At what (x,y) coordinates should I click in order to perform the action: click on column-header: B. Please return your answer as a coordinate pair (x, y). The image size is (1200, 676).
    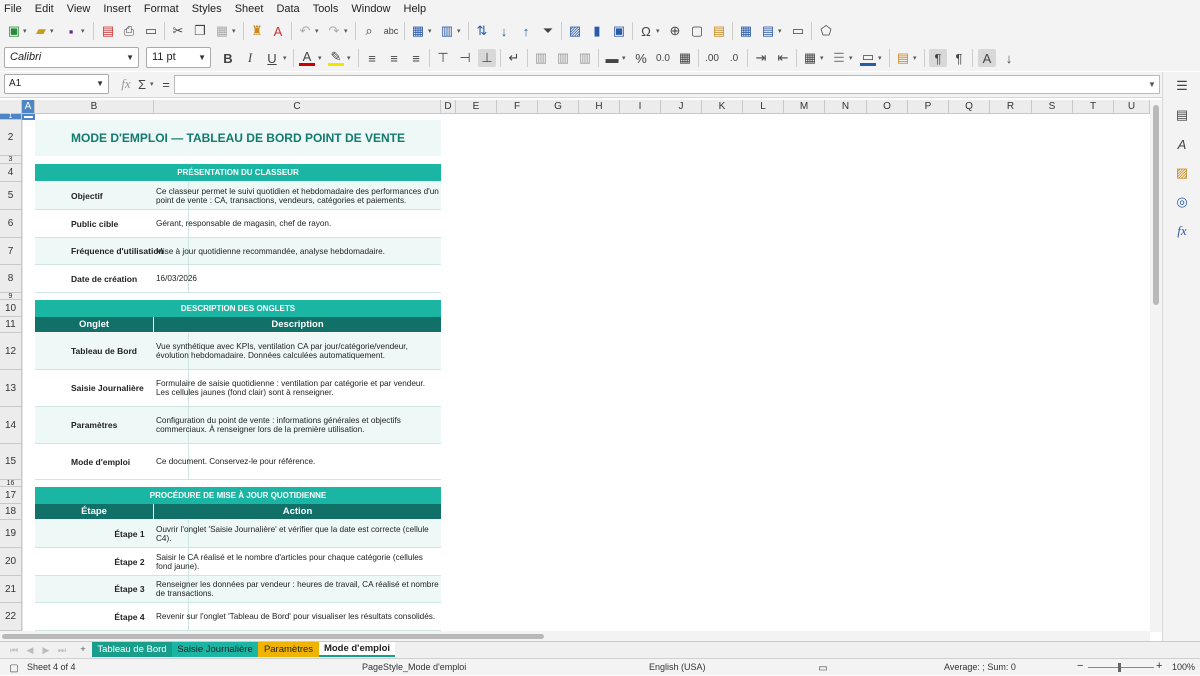
    Looking at the image, I should click on (94, 107).